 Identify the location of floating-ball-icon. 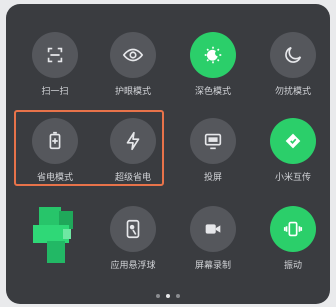
(133, 229).